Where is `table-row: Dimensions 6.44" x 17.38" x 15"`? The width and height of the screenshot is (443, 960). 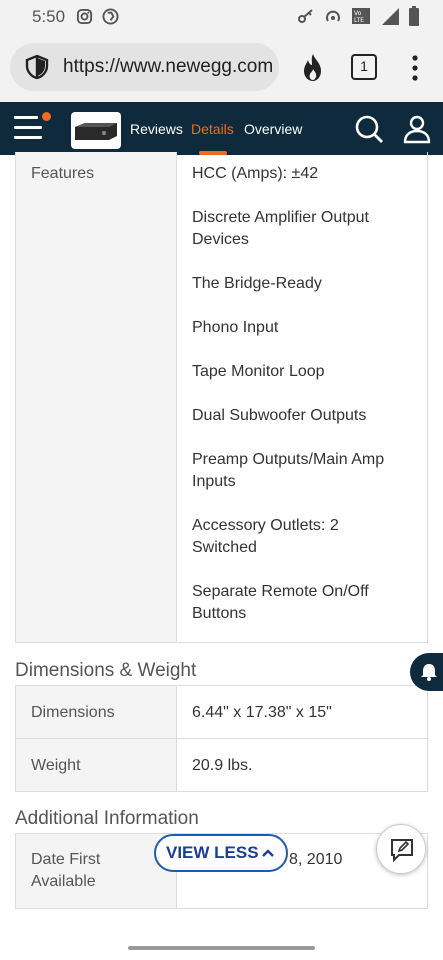
table-row: Dimensions 6.44" x 17.38" x 15" is located at coordinates (221, 712).